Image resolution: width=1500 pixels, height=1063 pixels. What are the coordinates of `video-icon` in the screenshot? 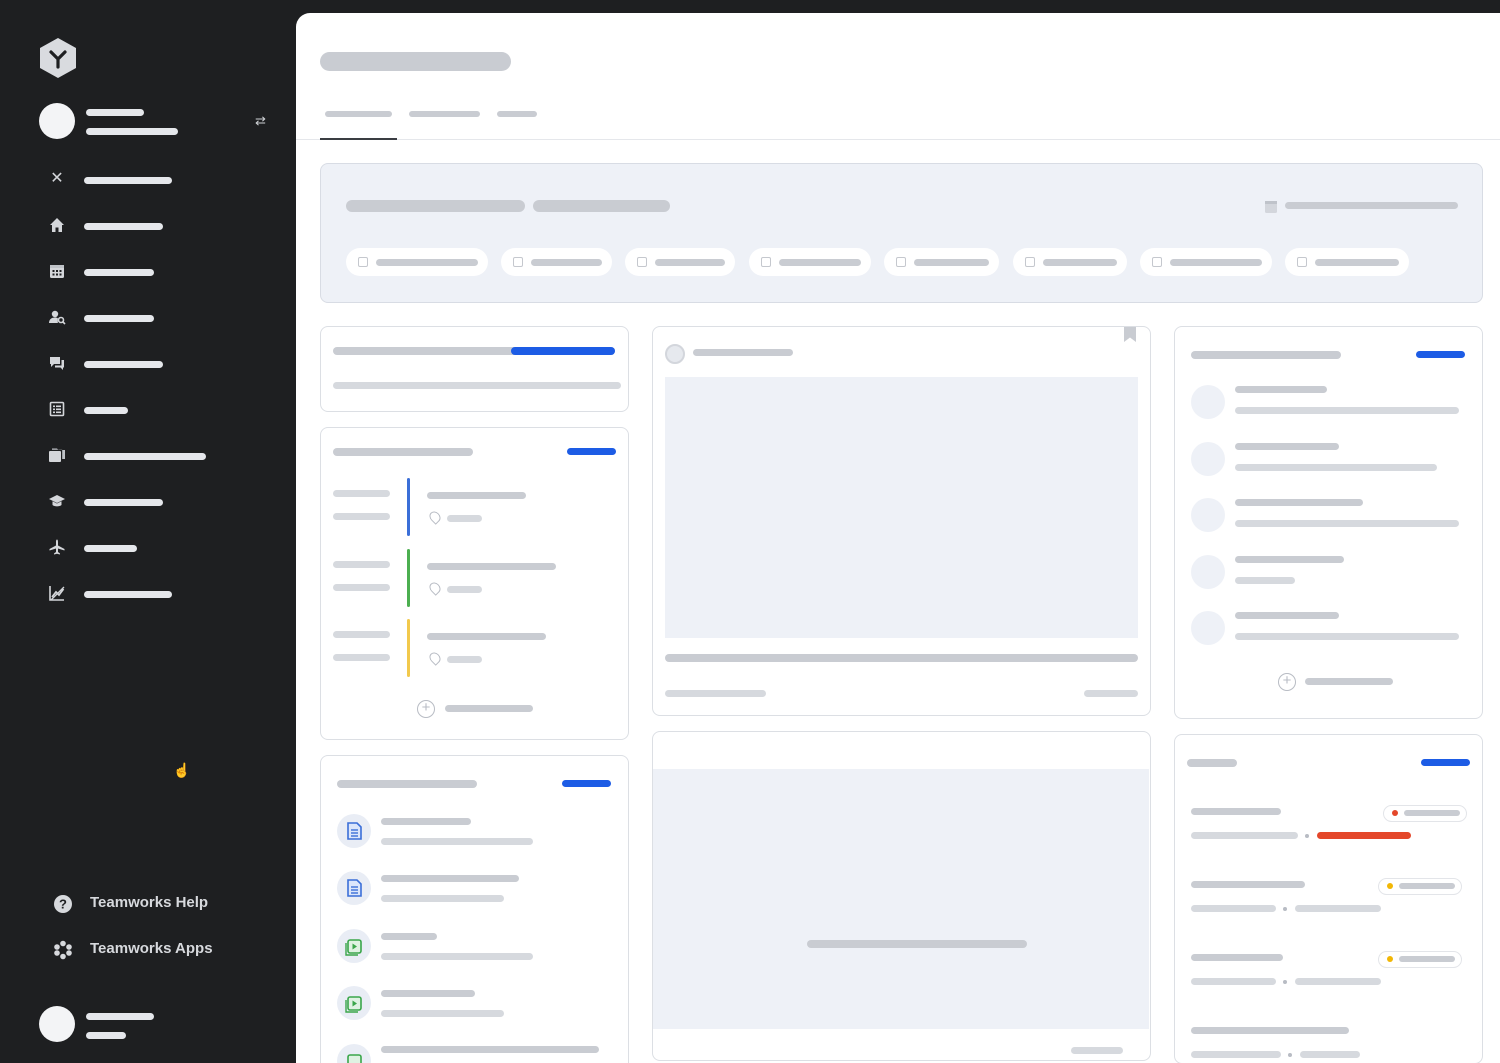 It's located at (354, 1003).